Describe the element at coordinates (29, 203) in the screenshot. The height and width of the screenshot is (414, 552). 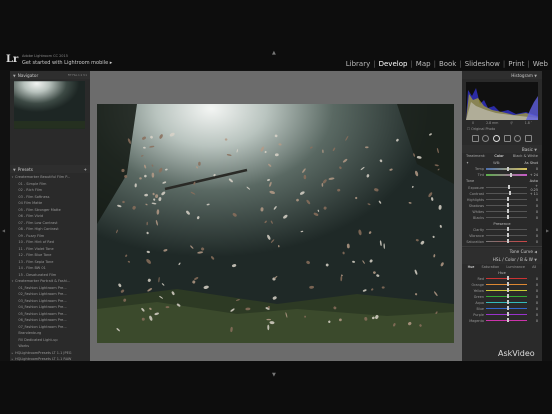
I see `preset-label: 04 Film Matte` at that location.